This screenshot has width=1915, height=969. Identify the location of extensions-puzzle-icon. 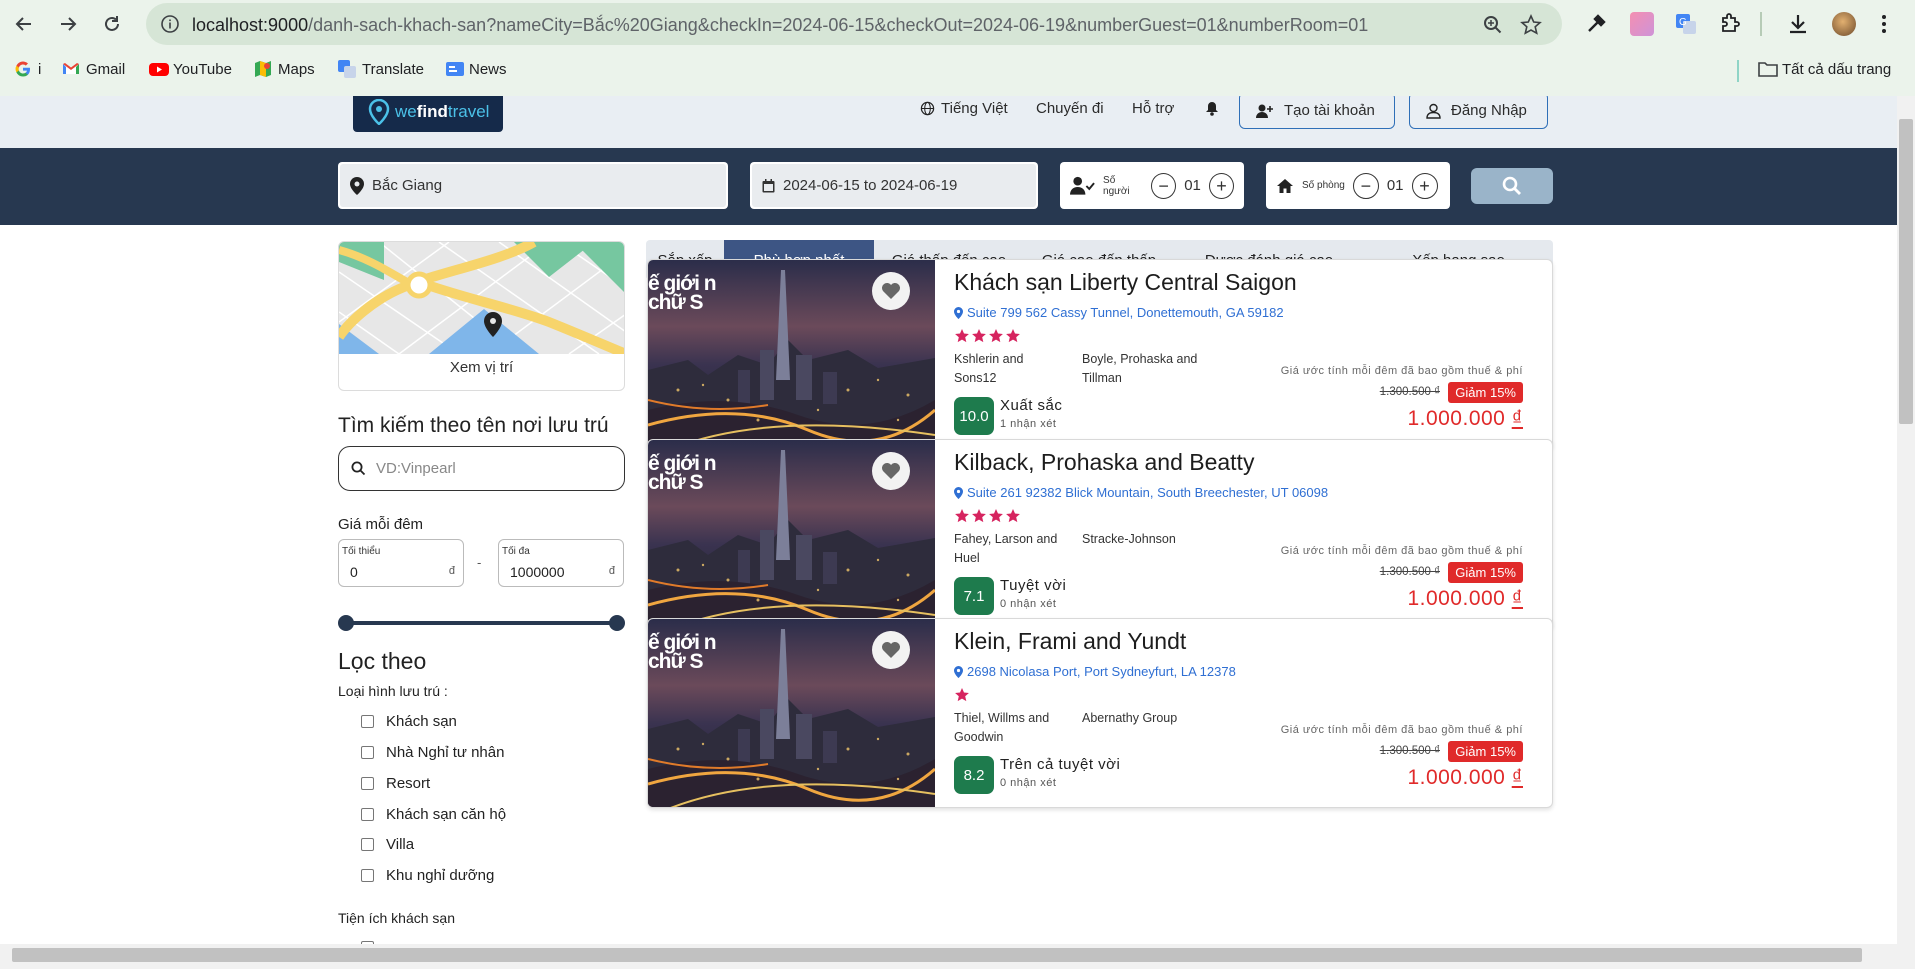
(1730, 24).